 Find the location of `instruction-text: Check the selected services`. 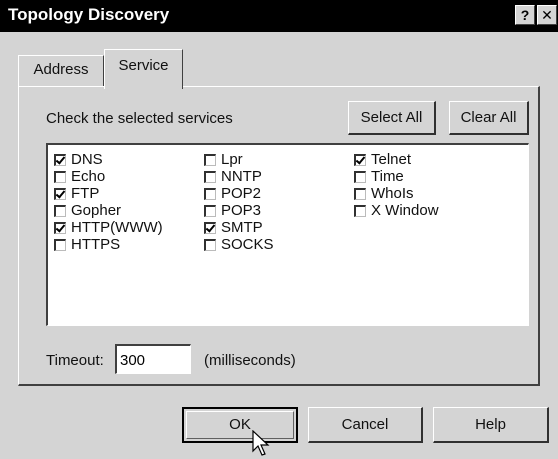

instruction-text: Check the selected services is located at coordinates (139, 118).